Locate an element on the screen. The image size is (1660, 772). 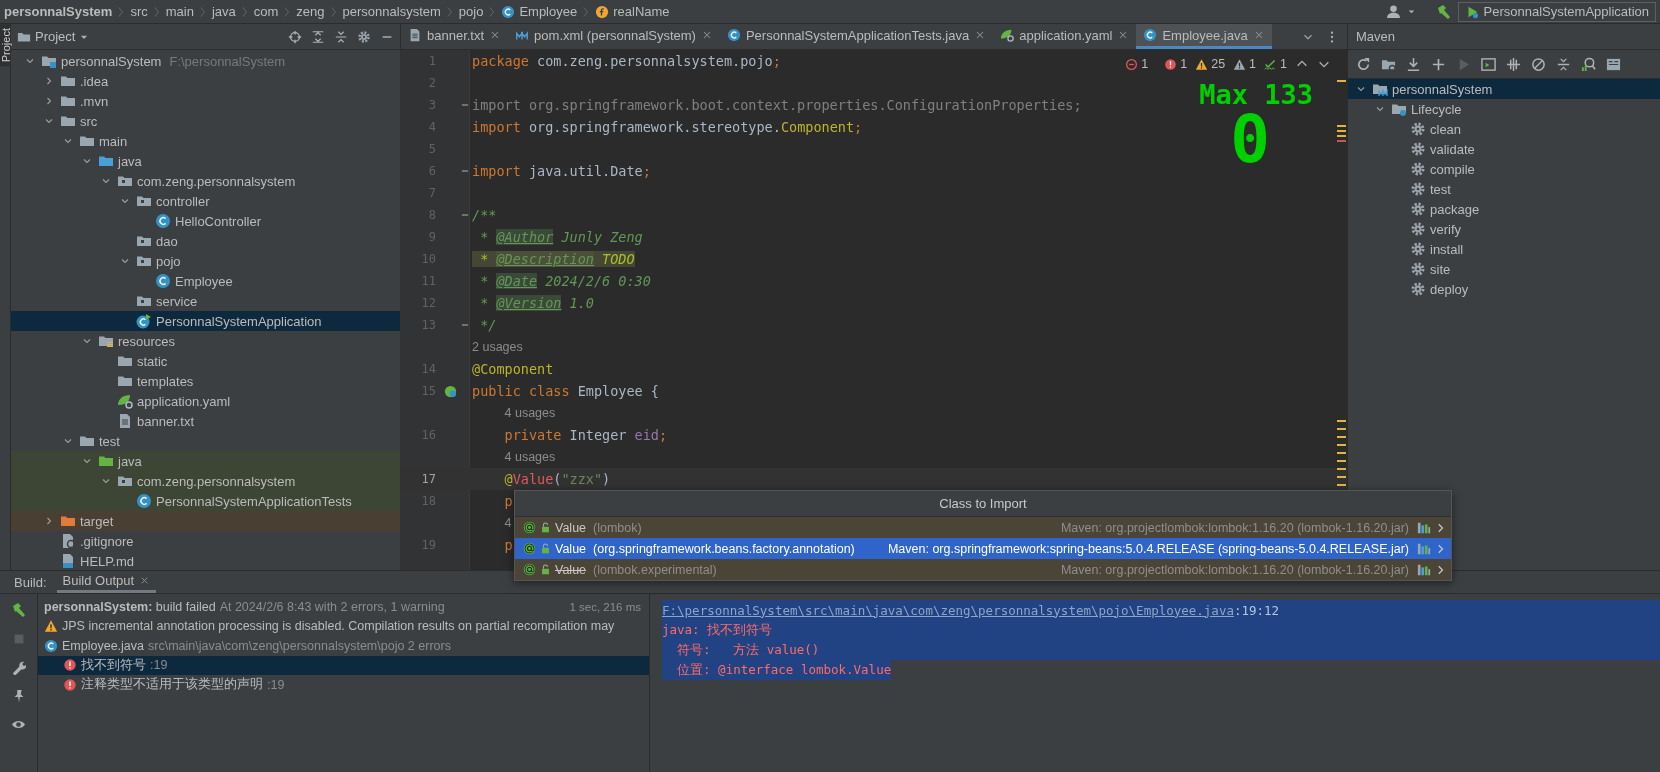
breadcrumb-item: personnalsystem is located at coordinates (391, 11).